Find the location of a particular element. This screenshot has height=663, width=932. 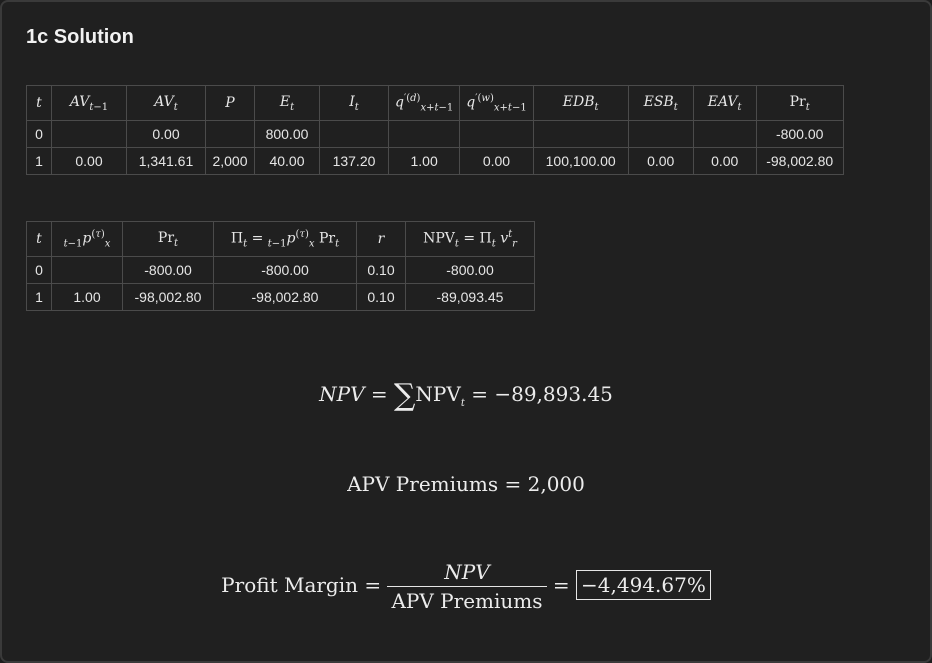

table-cell: 40.00 is located at coordinates (287, 161).